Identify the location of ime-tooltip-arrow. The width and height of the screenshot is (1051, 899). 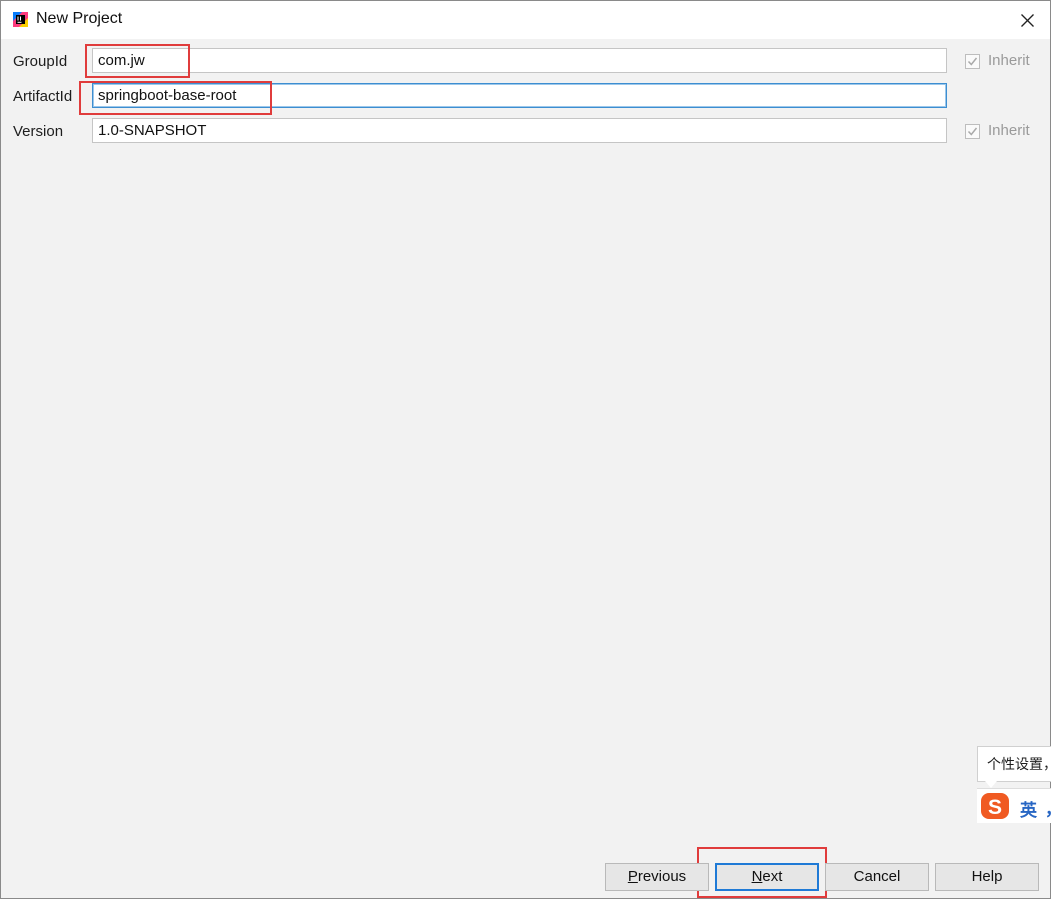
(991, 784).